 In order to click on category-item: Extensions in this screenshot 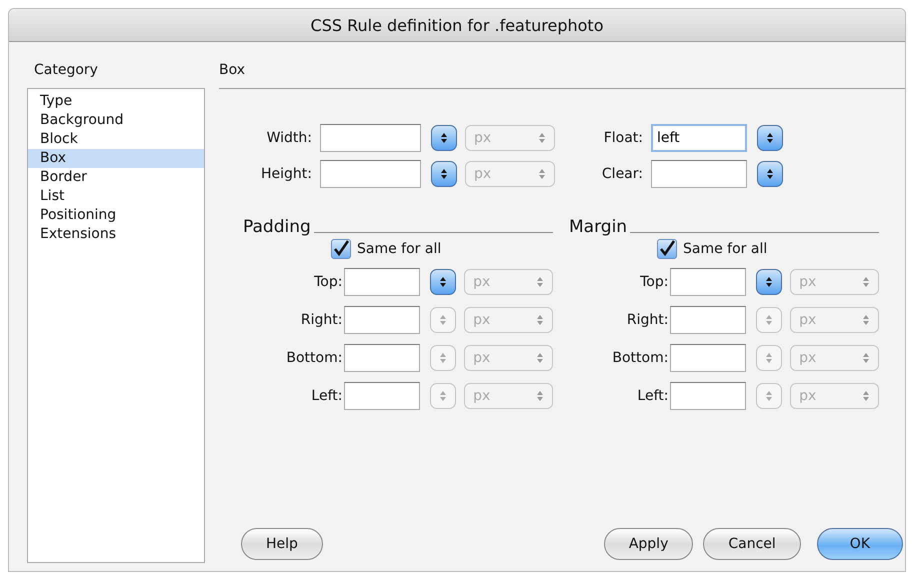, I will do `click(116, 234)`.